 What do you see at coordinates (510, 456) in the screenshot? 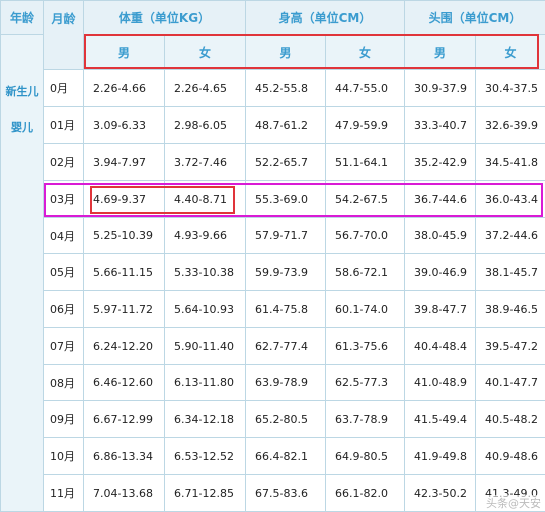
I see `cell-head-female: 40.9-48.6` at bounding box center [510, 456].